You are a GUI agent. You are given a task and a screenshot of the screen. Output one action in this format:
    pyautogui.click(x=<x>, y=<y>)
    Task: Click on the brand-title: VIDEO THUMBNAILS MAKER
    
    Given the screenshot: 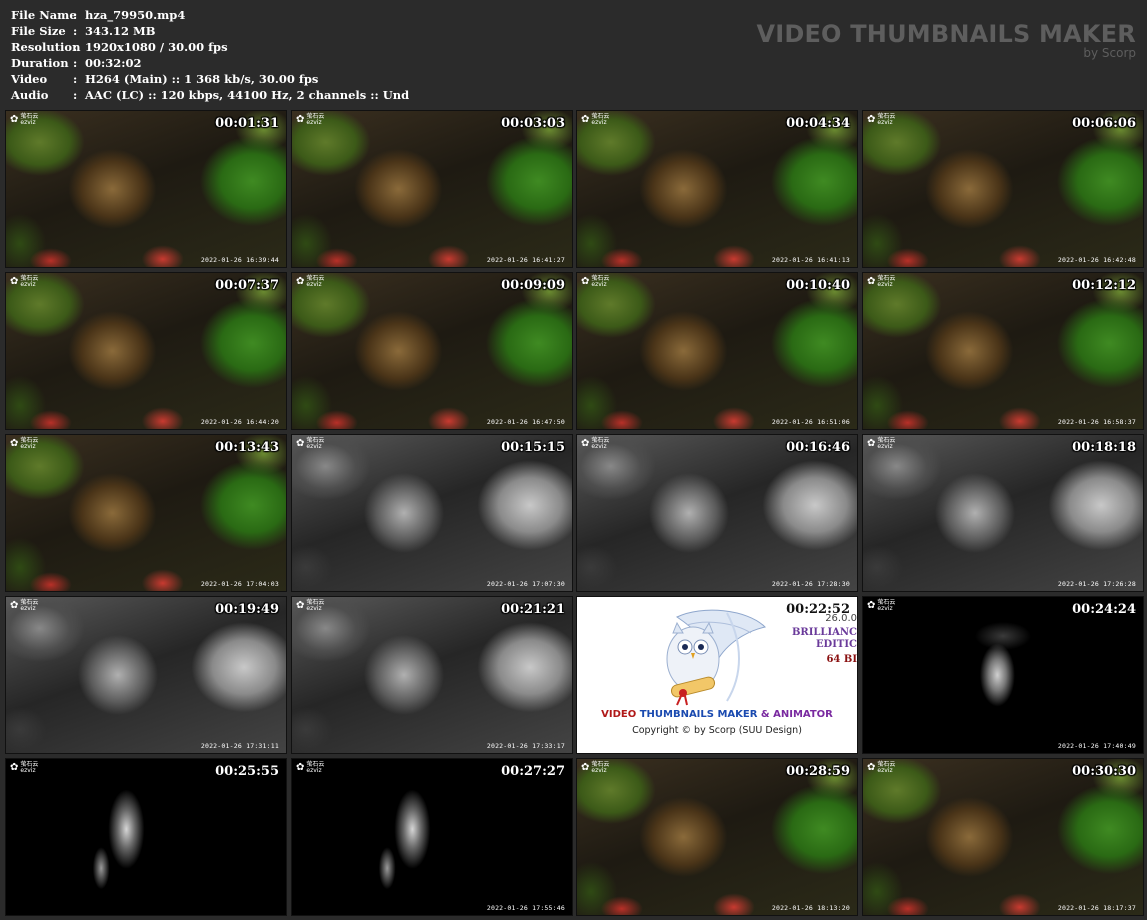 What is the action you would take?
    pyautogui.click(x=946, y=34)
    